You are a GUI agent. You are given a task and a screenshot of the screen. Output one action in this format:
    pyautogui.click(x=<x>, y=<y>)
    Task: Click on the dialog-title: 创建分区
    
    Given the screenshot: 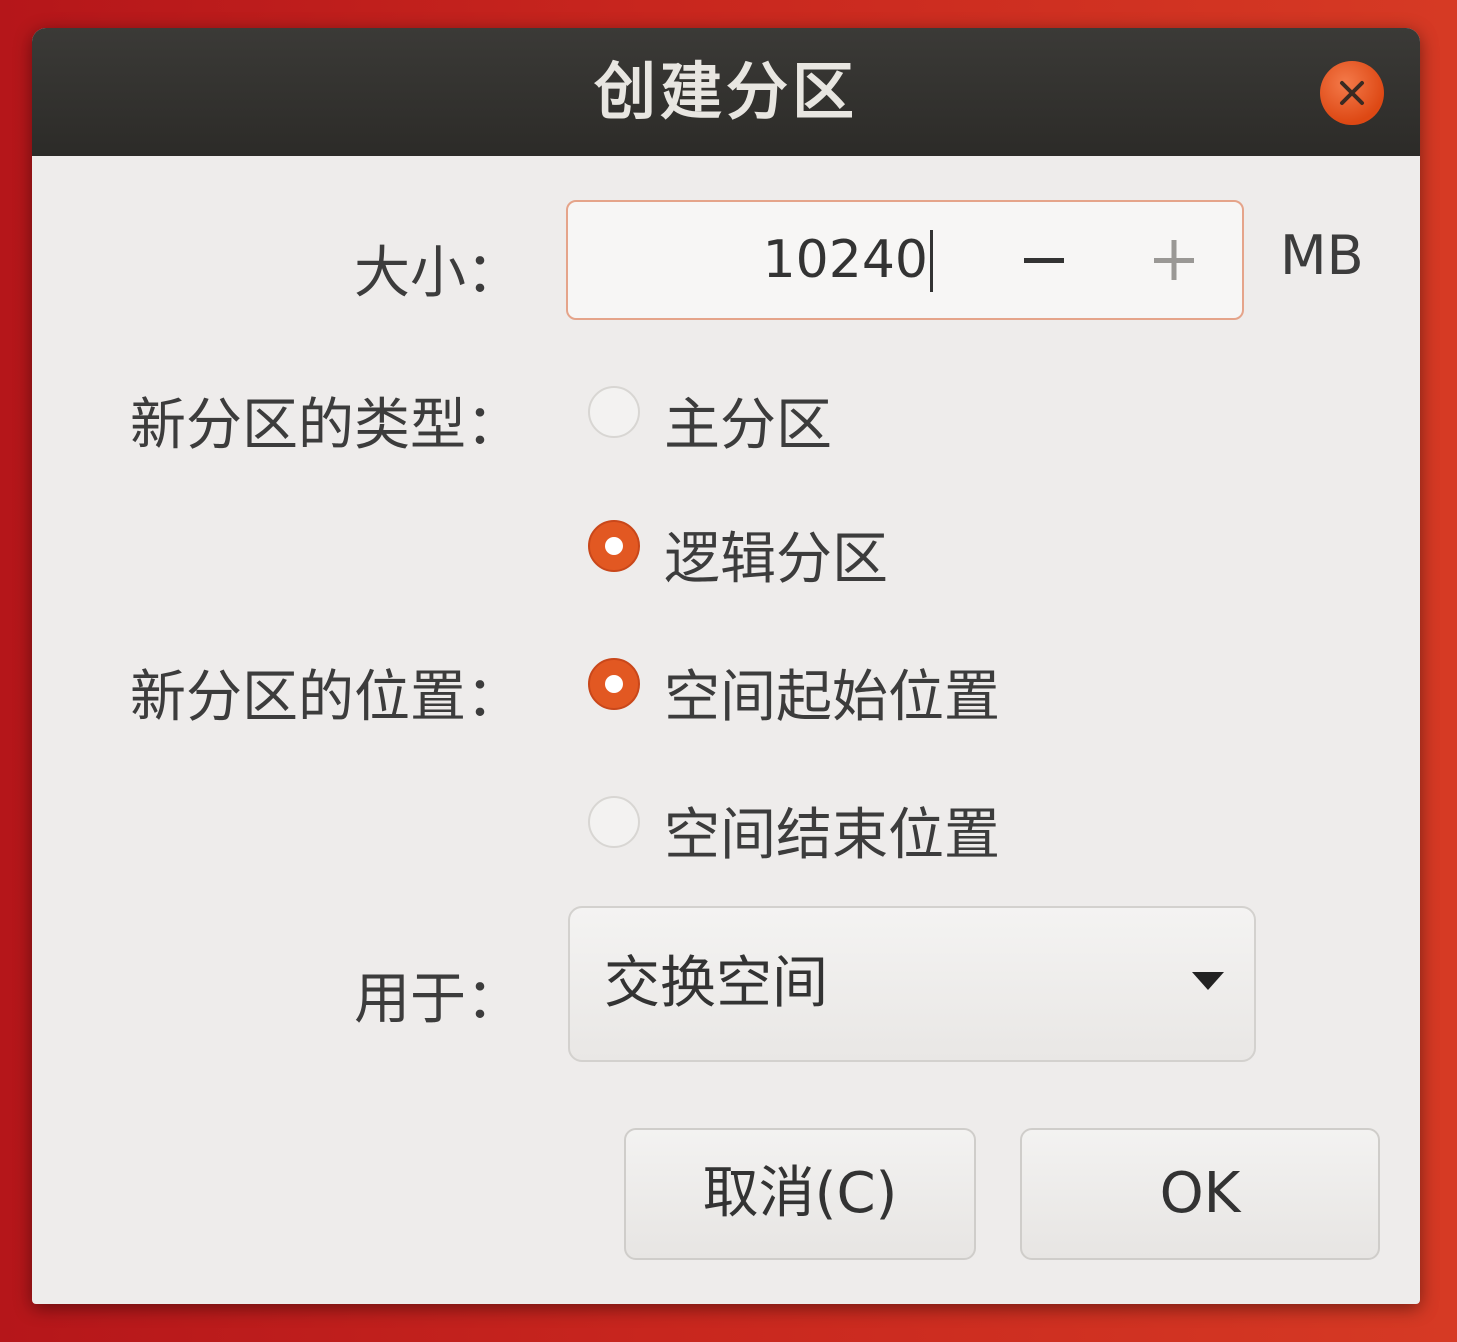 What is the action you would take?
    pyautogui.click(x=725, y=91)
    